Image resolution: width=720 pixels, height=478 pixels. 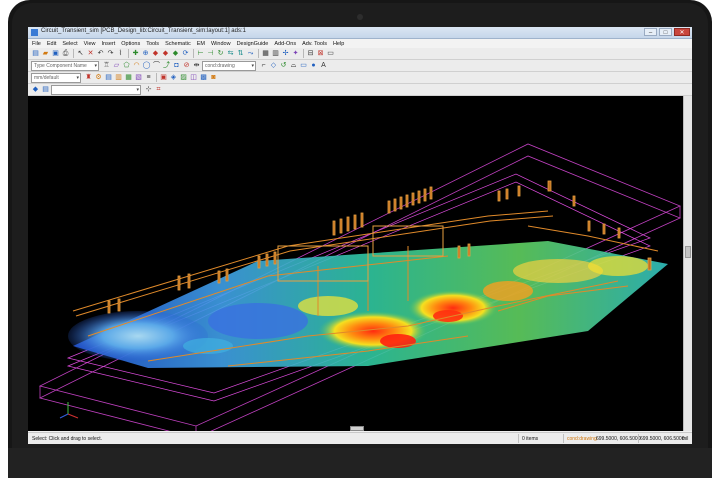 What do you see at coordinates (155, 53) in the screenshot?
I see `zoom-fit-icon: ◆` at bounding box center [155, 53].